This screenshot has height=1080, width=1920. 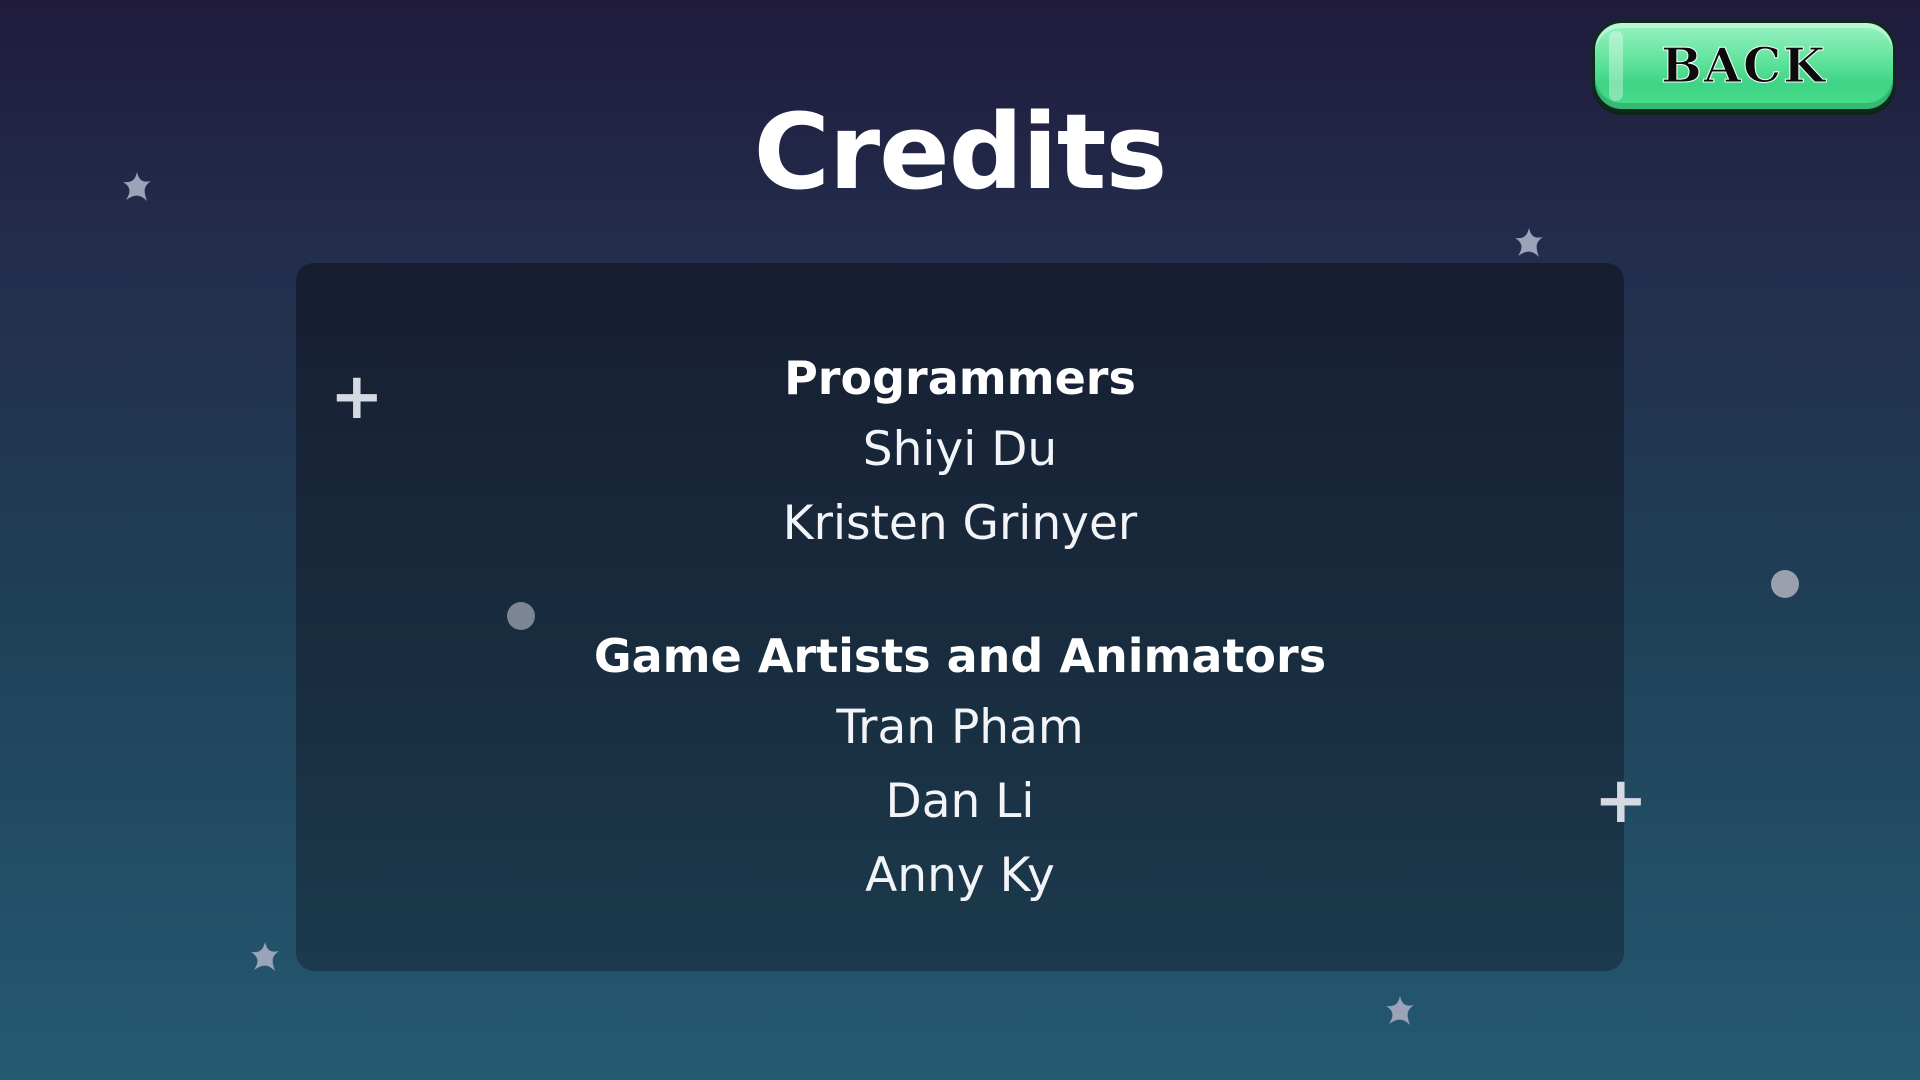 What do you see at coordinates (960, 523) in the screenshot?
I see `credit-name: Kristen Grinyer` at bounding box center [960, 523].